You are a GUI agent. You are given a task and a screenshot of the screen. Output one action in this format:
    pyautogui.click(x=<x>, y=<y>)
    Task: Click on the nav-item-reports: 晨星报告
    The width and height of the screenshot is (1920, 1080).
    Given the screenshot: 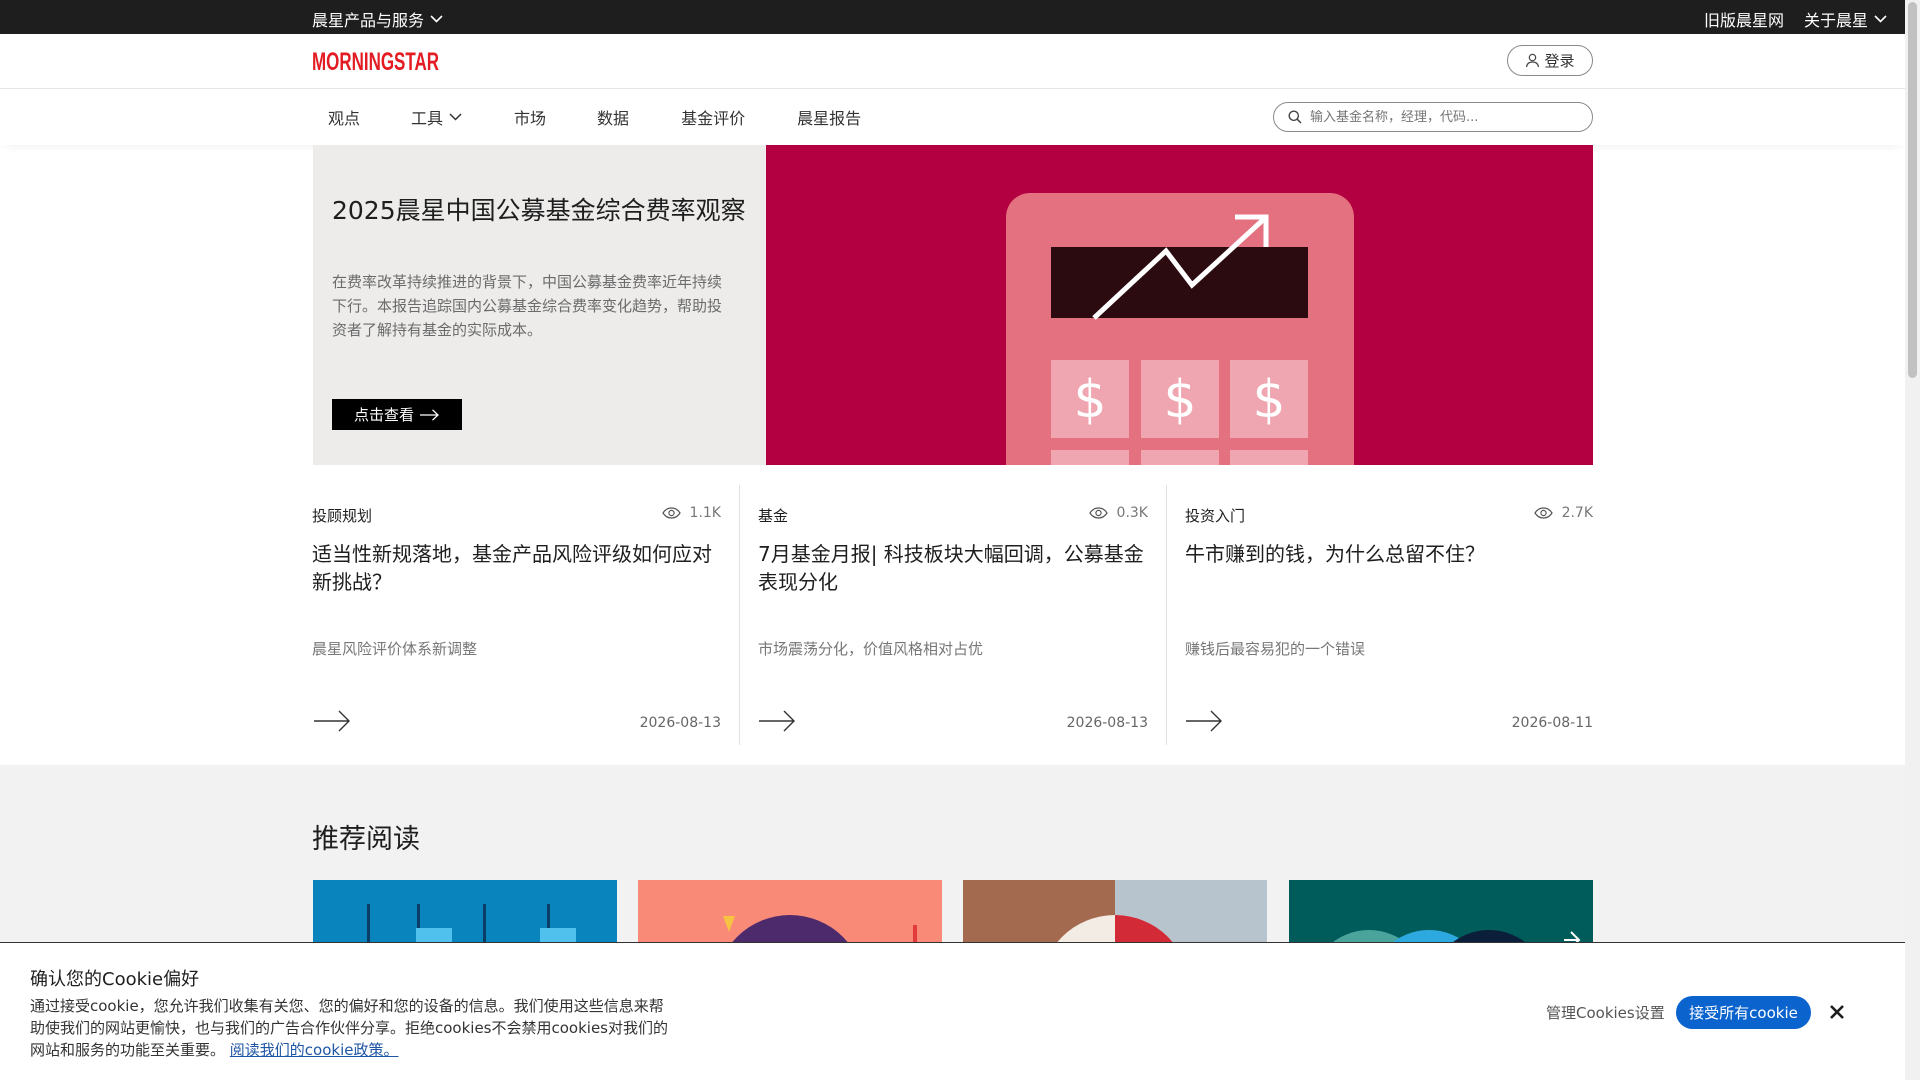 What is the action you would take?
    pyautogui.click(x=829, y=117)
    